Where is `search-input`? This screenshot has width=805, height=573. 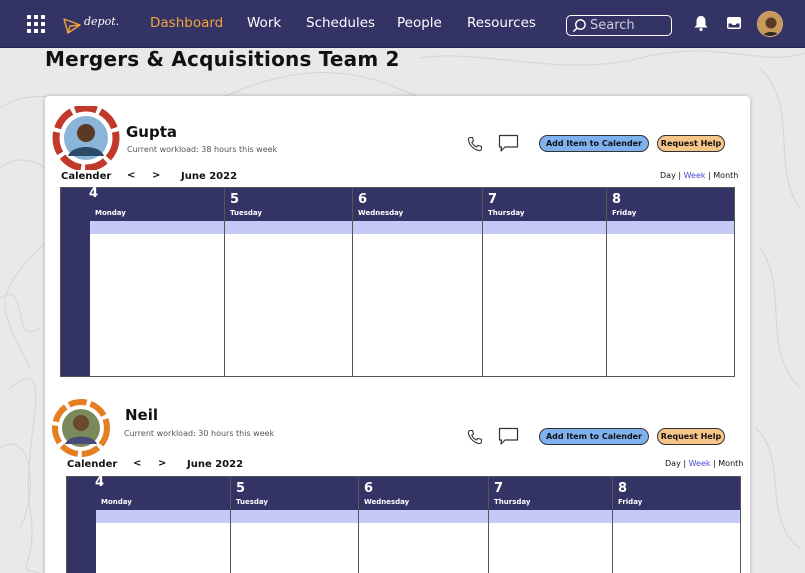
search-input is located at coordinates (629, 25).